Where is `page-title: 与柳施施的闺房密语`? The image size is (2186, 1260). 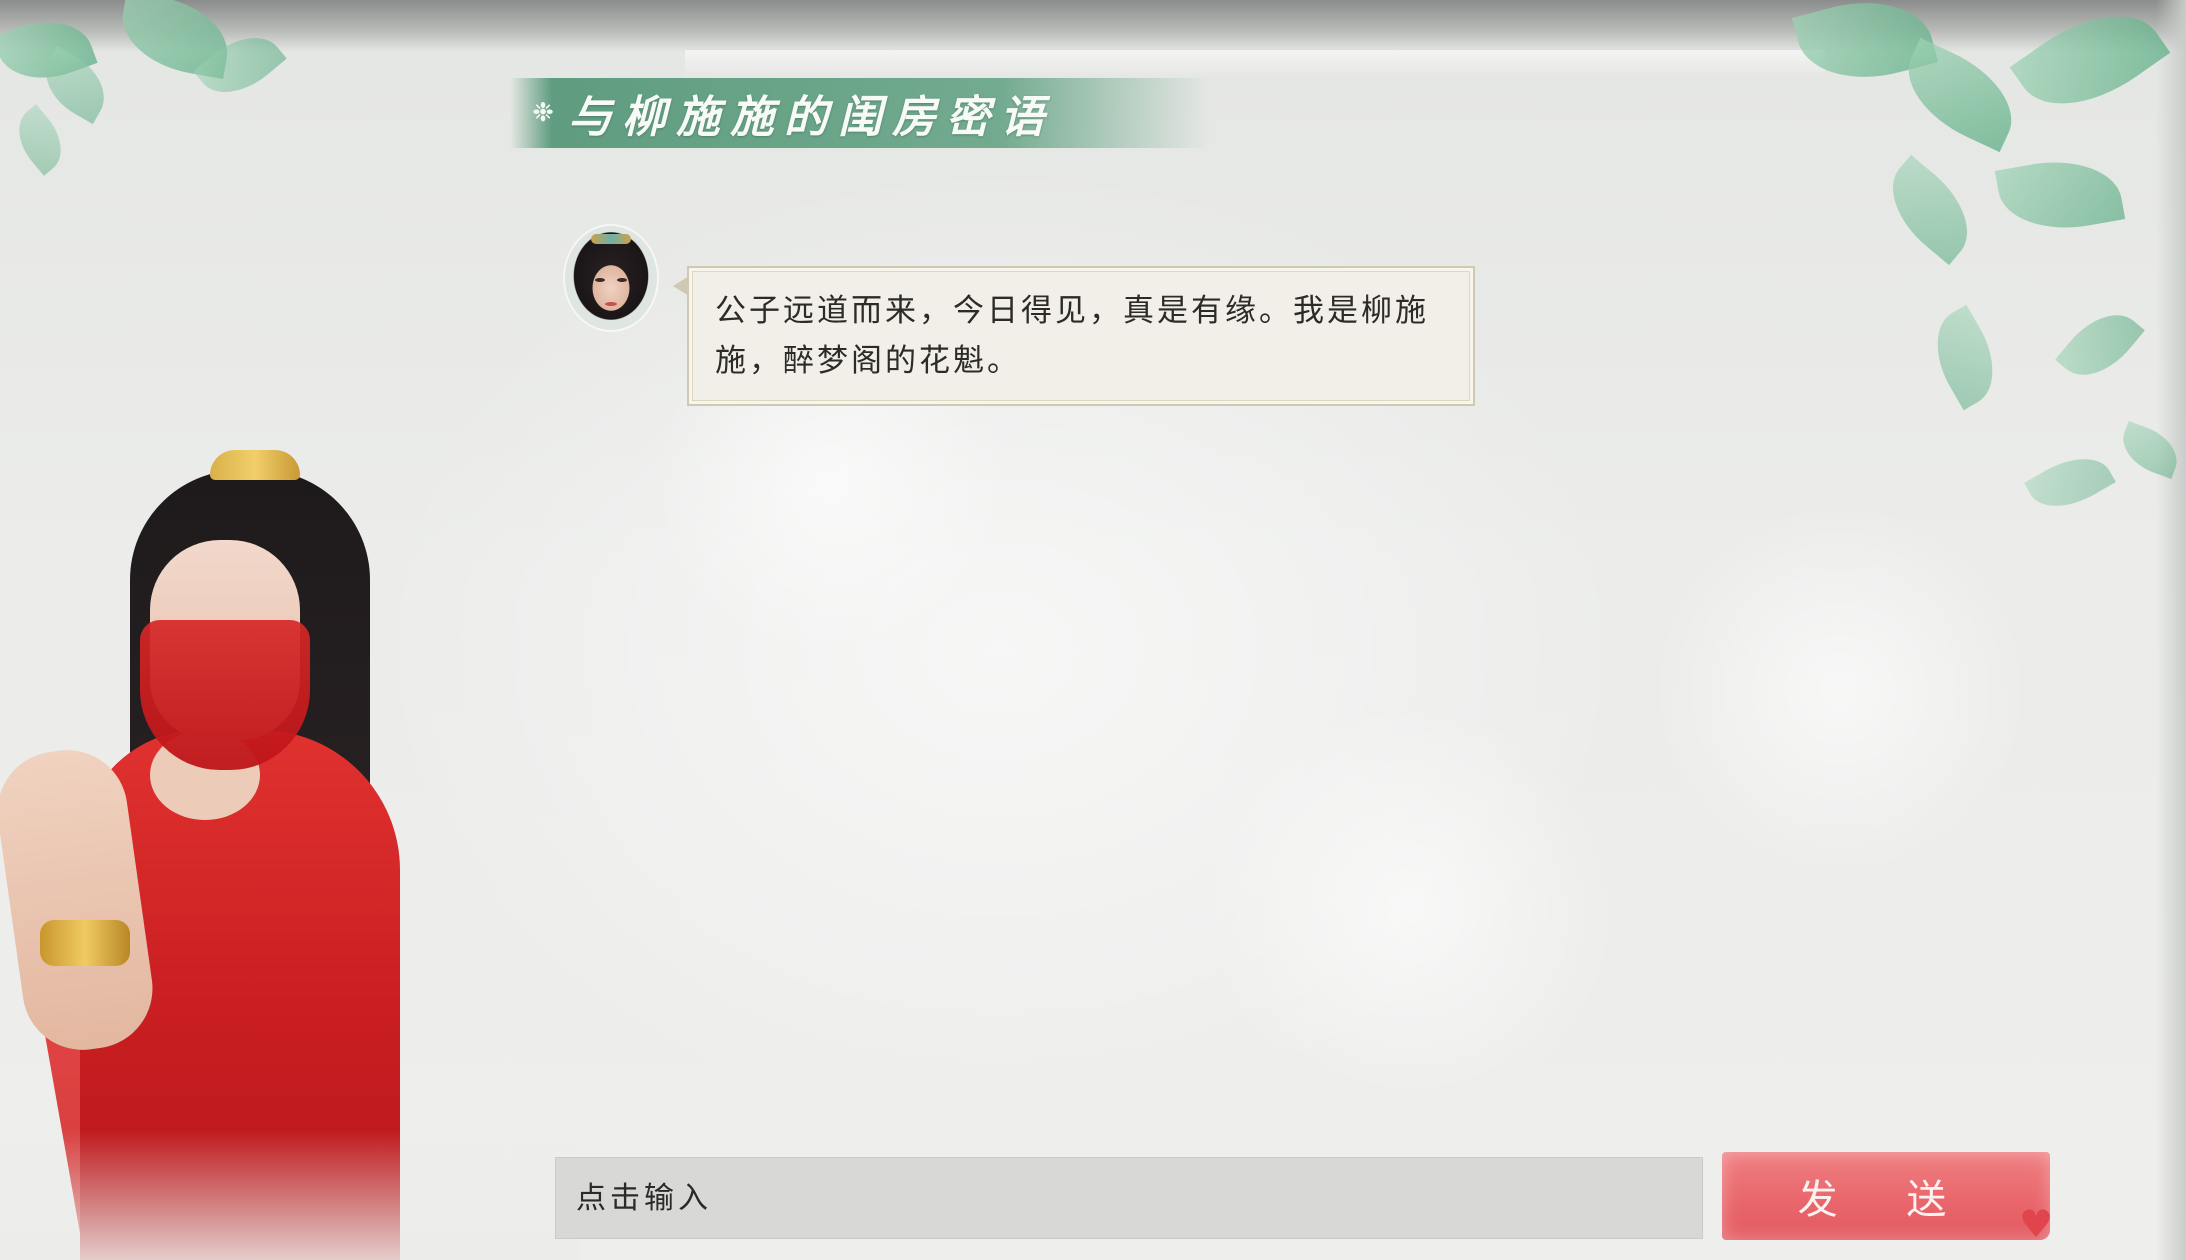 page-title: 与柳施施的闺房密语 is located at coordinates (811, 117).